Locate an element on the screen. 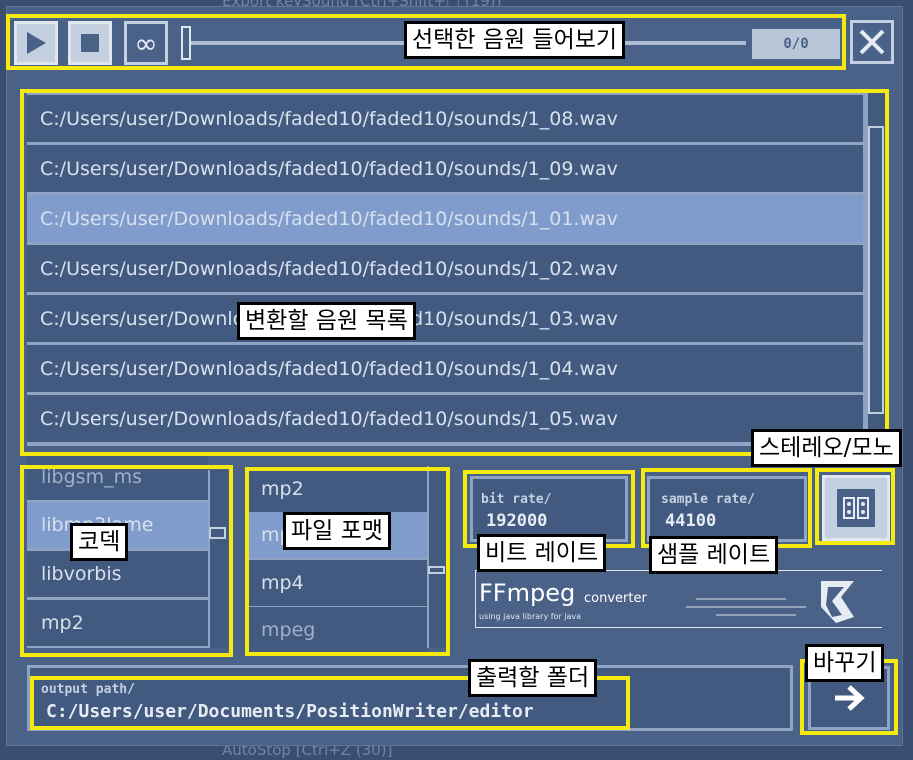 The image size is (913, 760). annotation-codec: 코덱 is located at coordinates (99, 542).